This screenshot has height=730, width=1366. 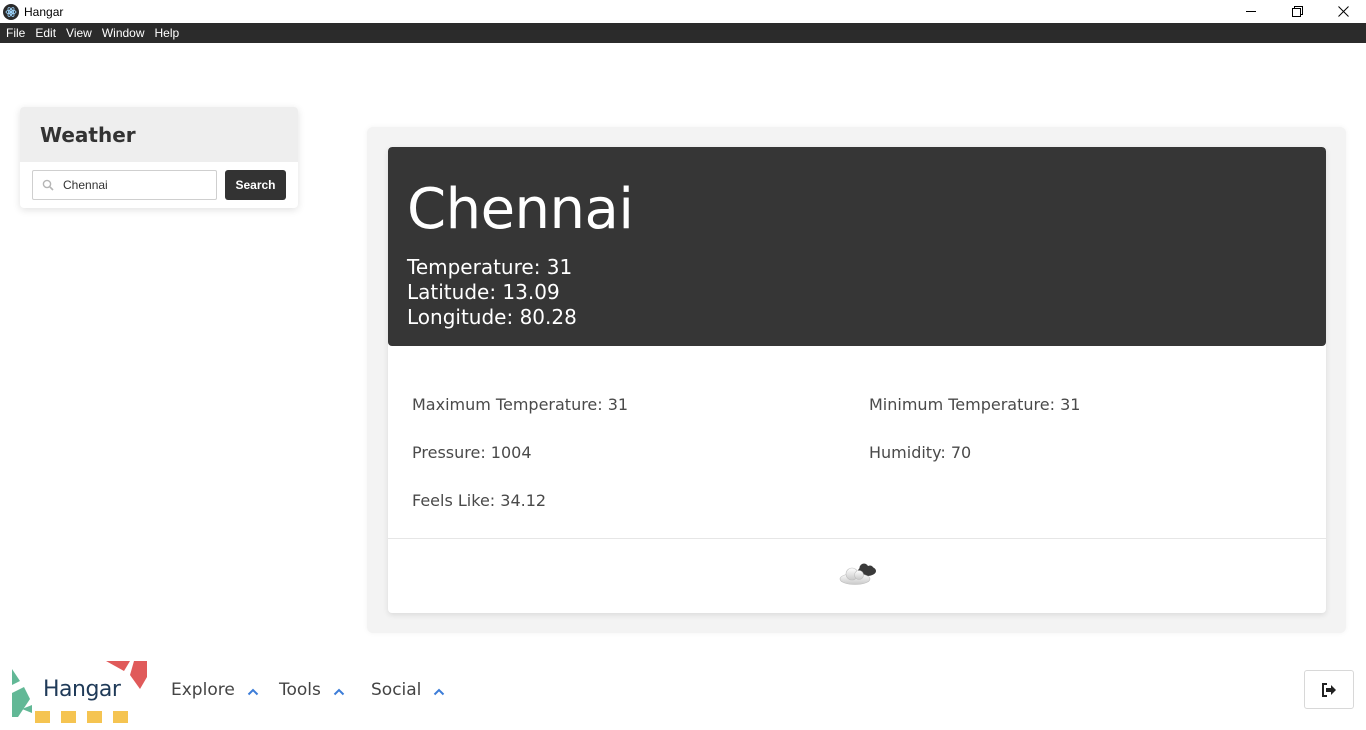 I want to click on weather-search-card: Weather Search, so click(x=159, y=157).